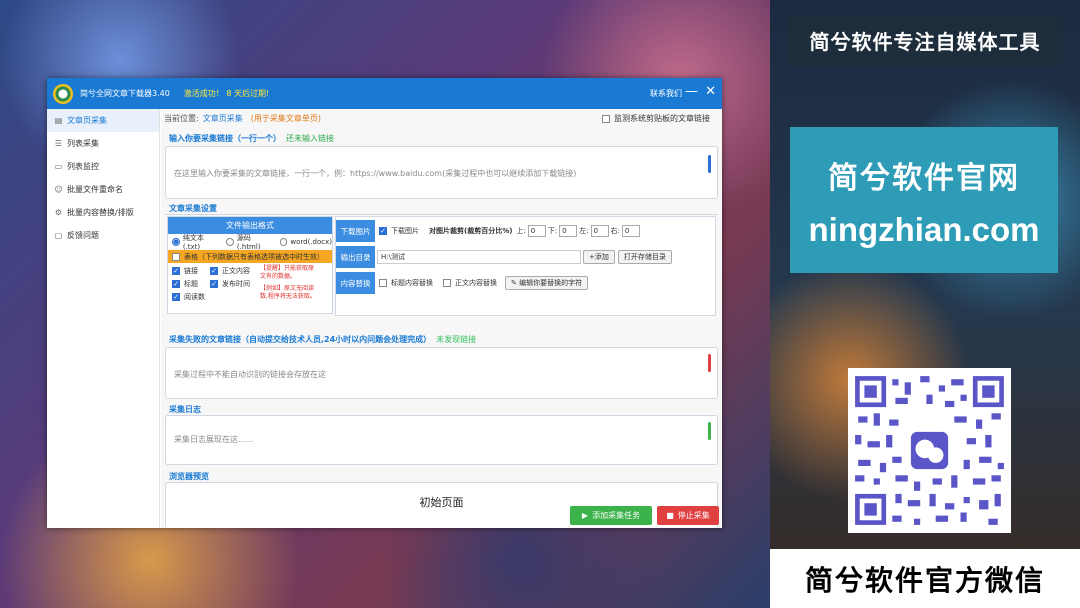  Describe the element at coordinates (288, 292) in the screenshot. I see `warning-example: 【例如】原文无阅读数,程序将无法获取。` at that location.